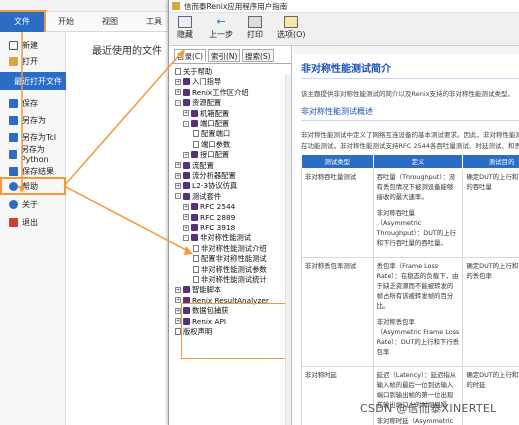  I want to click on menu-save: 保存, so click(33, 103).